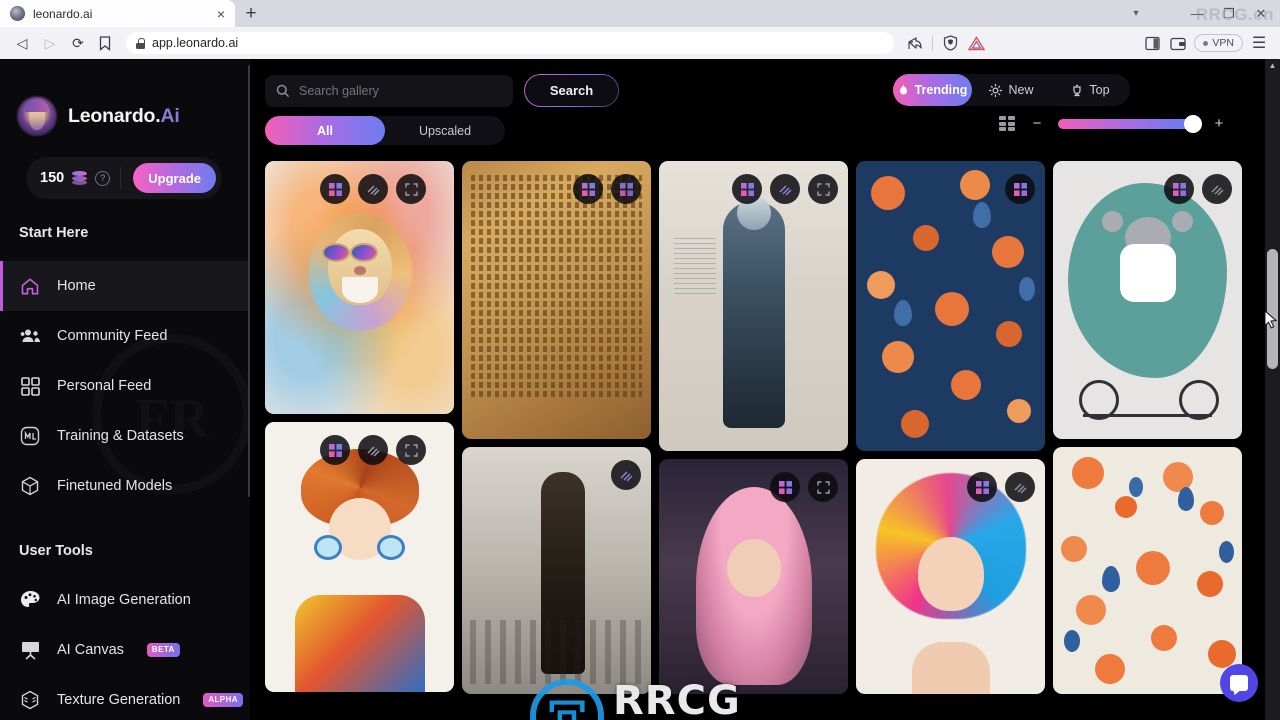 The image size is (1280, 720). I want to click on sidebar-item-finetuned-models: Finetuned Models, so click(125, 486).